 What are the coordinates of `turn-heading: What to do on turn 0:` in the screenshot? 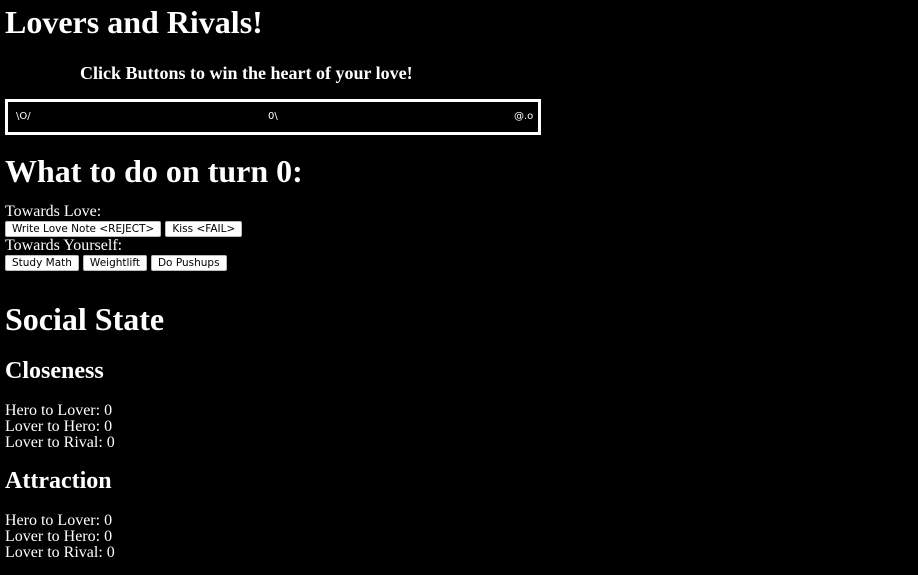 It's located at (154, 171).